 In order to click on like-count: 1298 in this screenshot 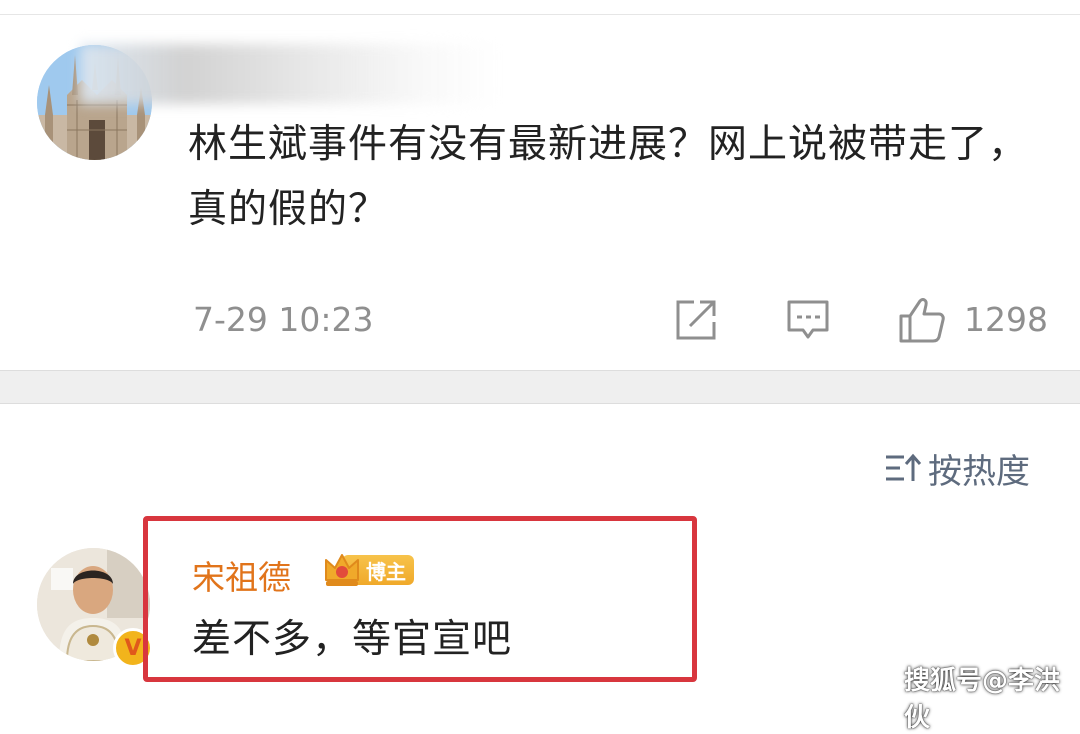, I will do `click(1006, 319)`.